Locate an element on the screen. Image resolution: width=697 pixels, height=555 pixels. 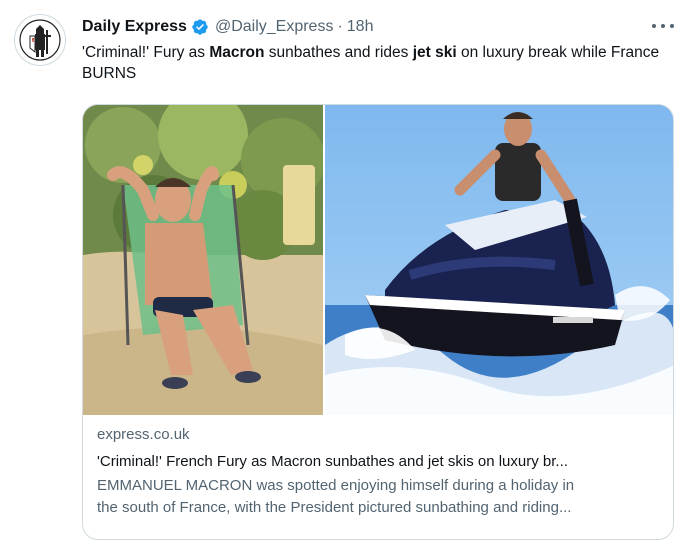
timestamp: 18h is located at coordinates (360, 27).